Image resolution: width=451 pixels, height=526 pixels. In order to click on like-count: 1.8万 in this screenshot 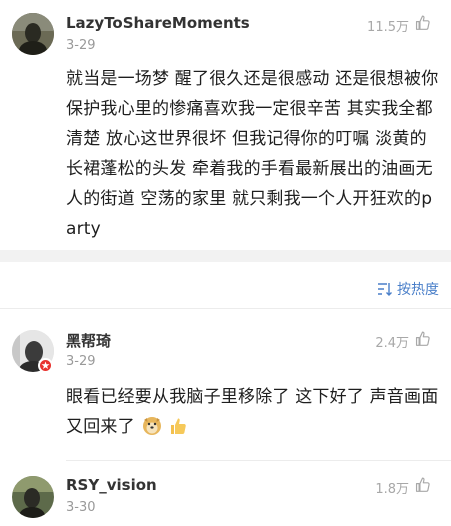, I will do `click(392, 489)`.